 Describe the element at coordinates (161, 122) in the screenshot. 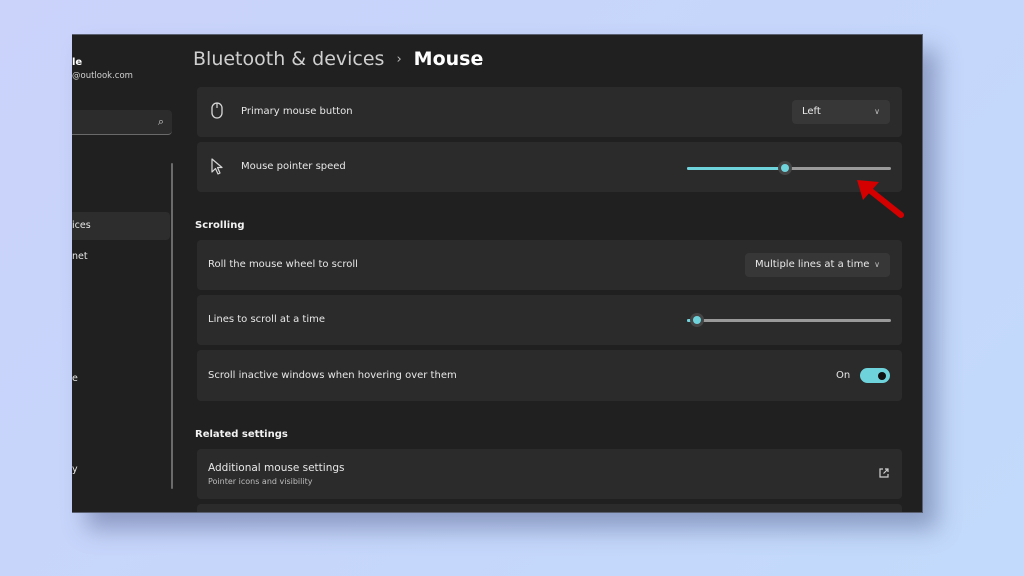

I see `search-icon: ⌕` at that location.